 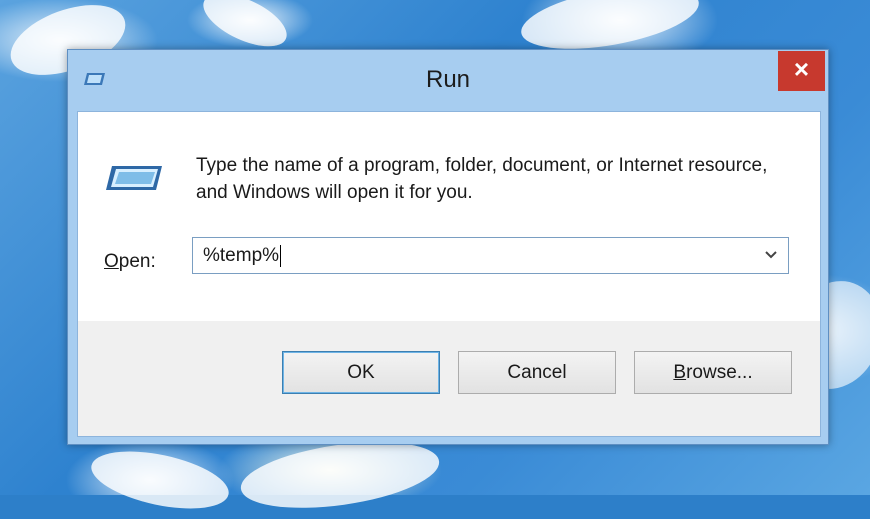 What do you see at coordinates (801, 68) in the screenshot?
I see `close-icon: ×` at bounding box center [801, 68].